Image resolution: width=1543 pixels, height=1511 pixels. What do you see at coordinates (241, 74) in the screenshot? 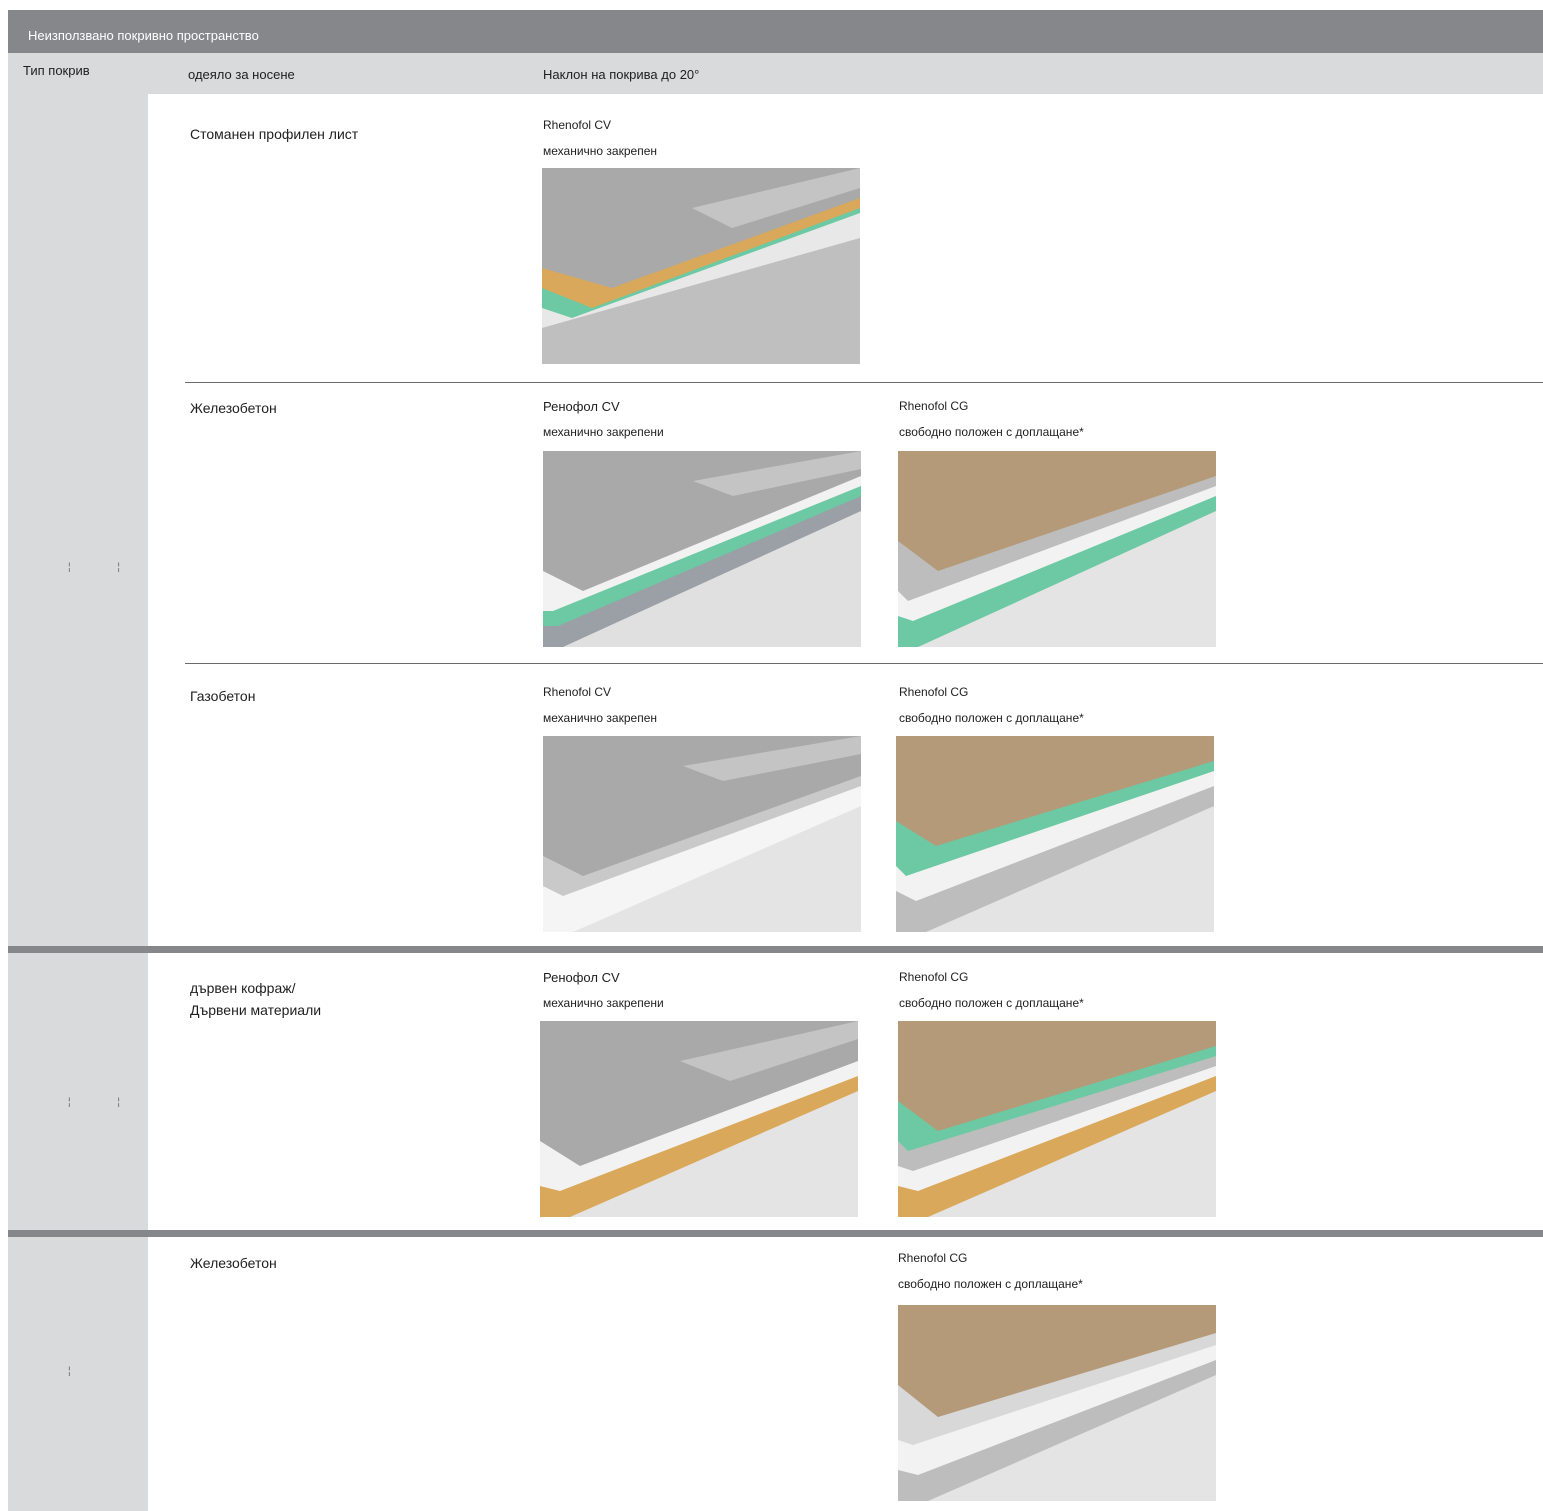
I see `col-deck: одеяло за носене` at bounding box center [241, 74].